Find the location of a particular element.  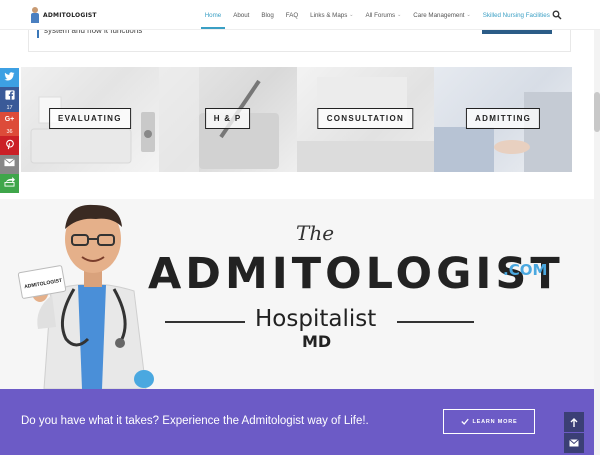

nav-item-faq: FAQ is located at coordinates (292, 15).